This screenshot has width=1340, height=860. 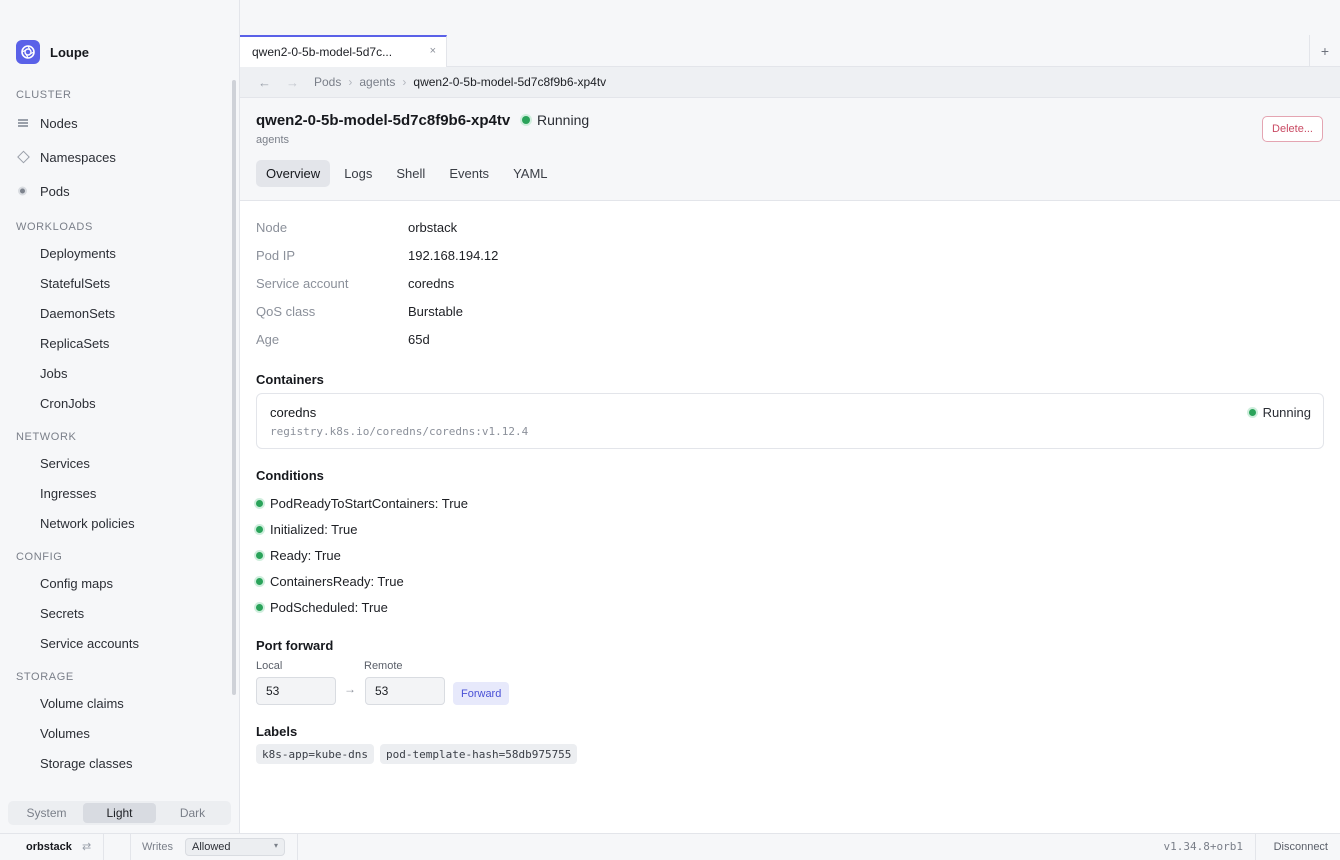 What do you see at coordinates (296, 691) in the screenshot?
I see `local-port-input` at bounding box center [296, 691].